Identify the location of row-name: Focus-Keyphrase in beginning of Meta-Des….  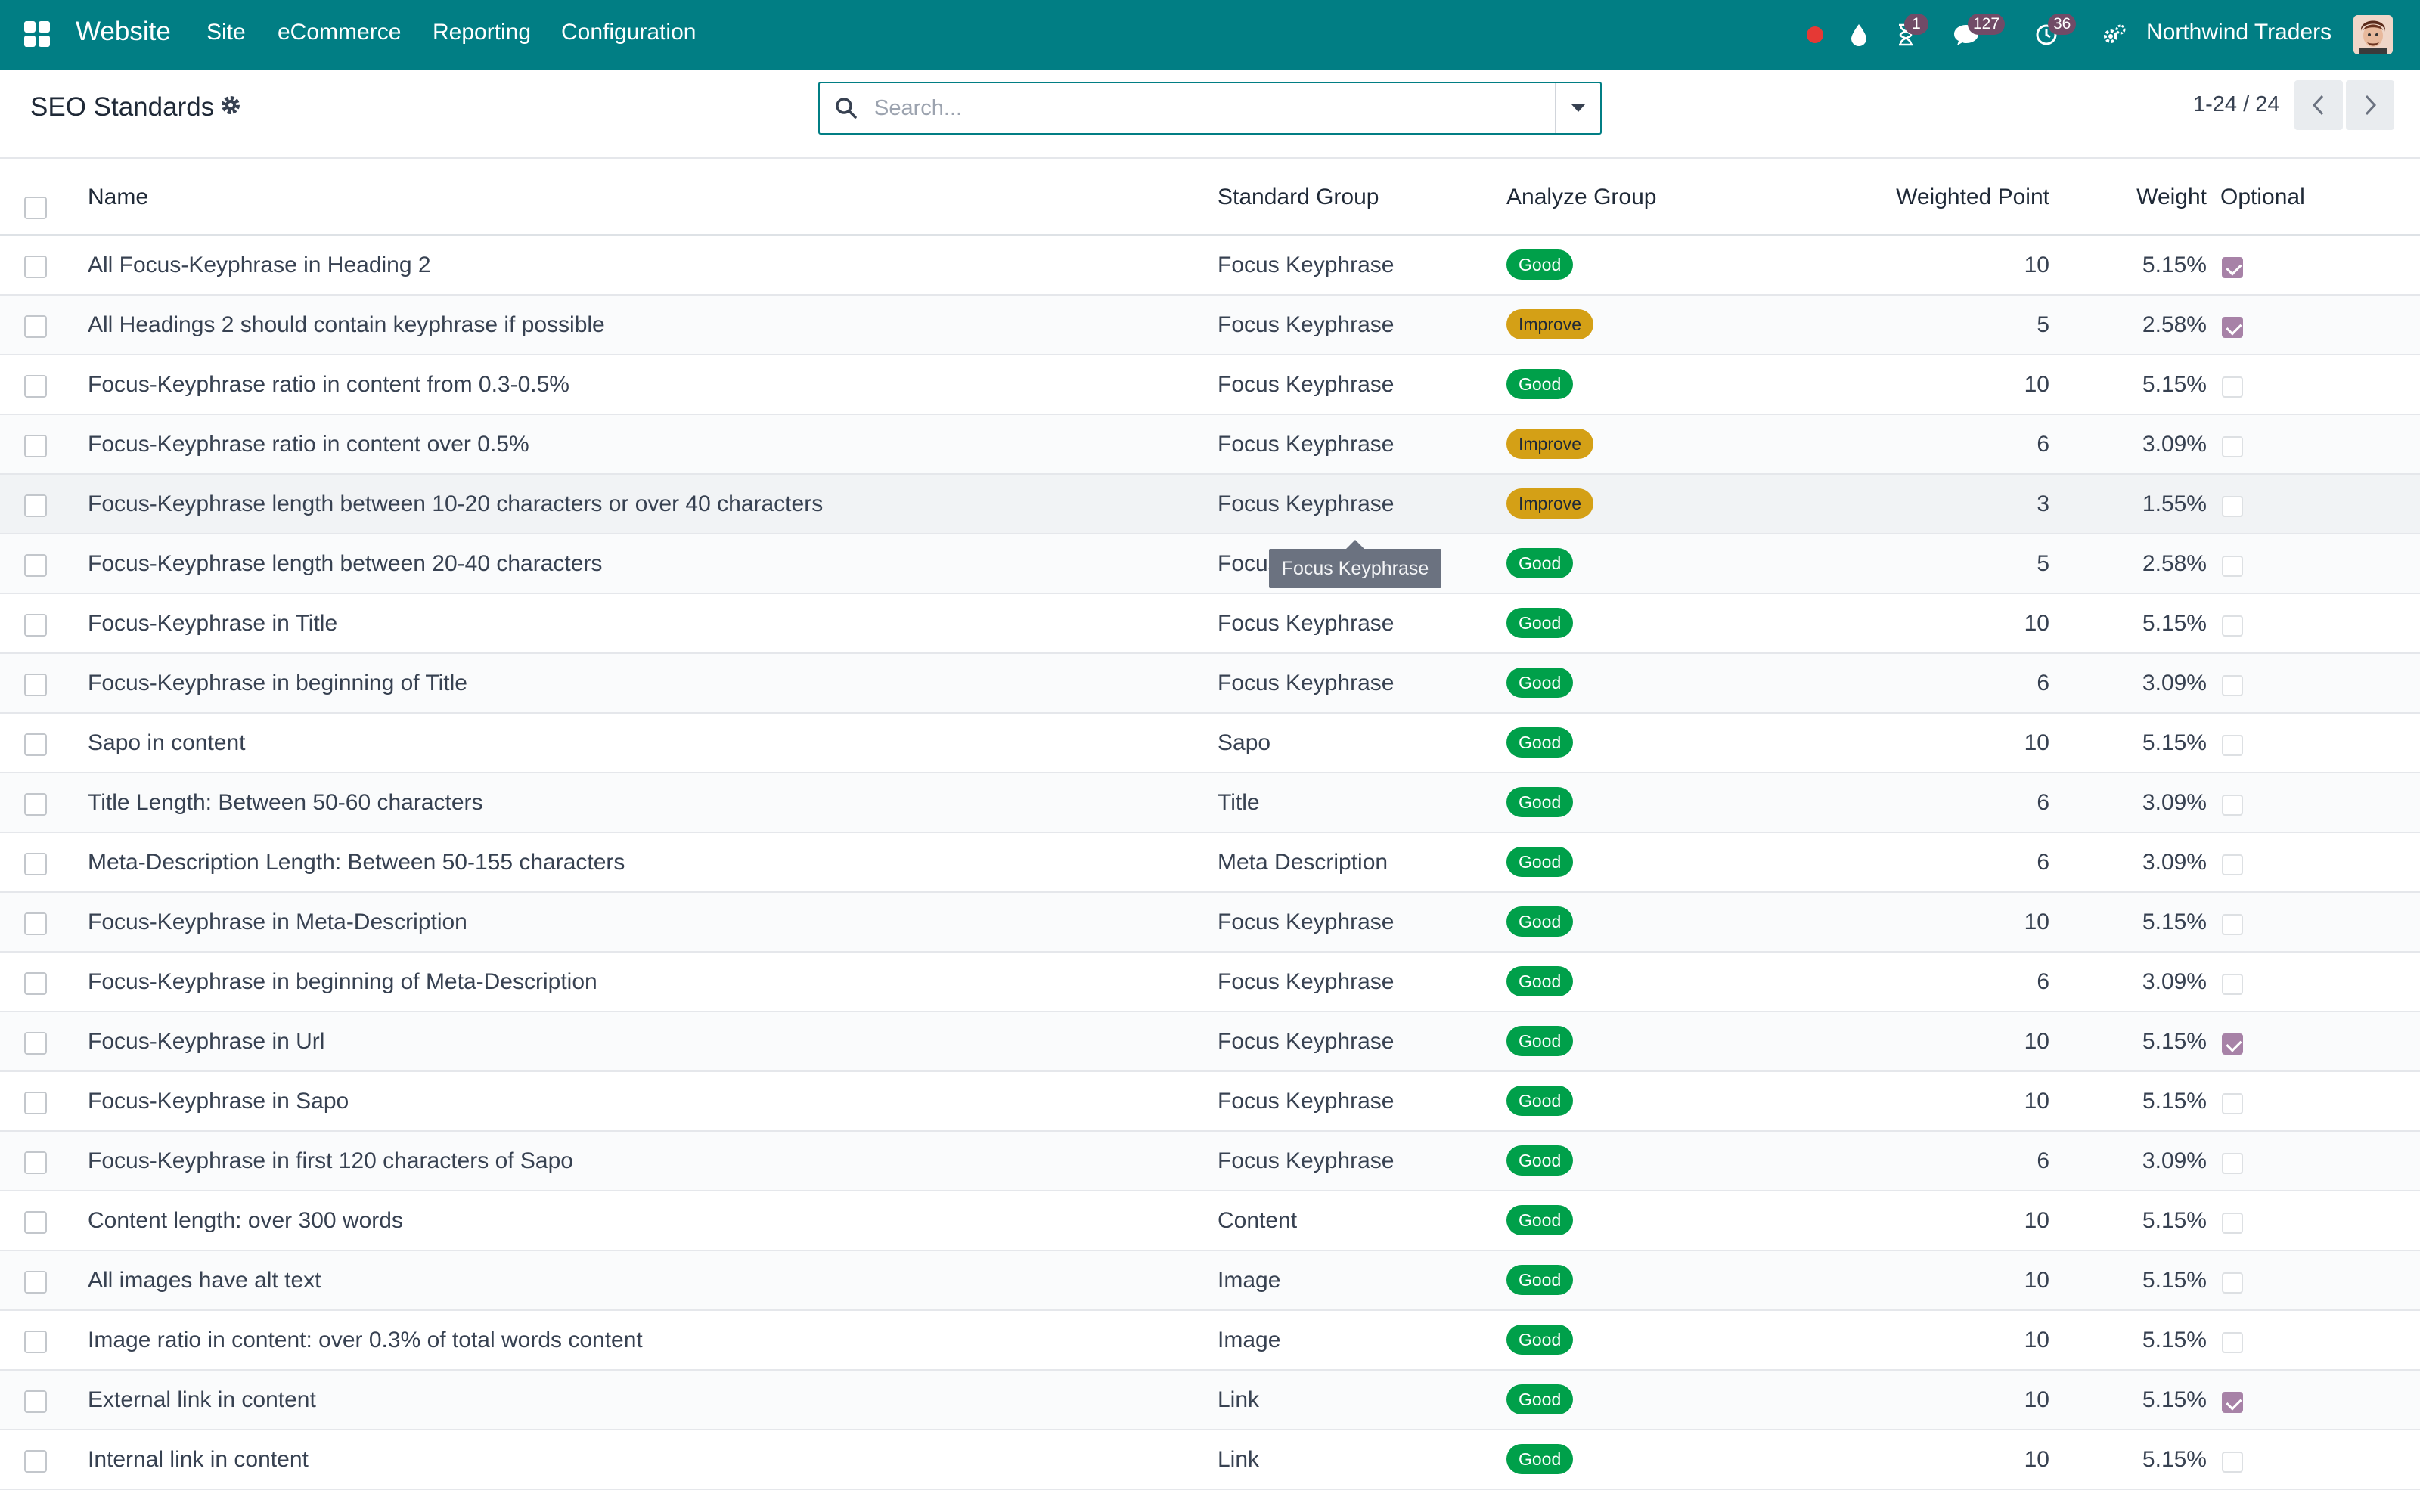
(342, 981).